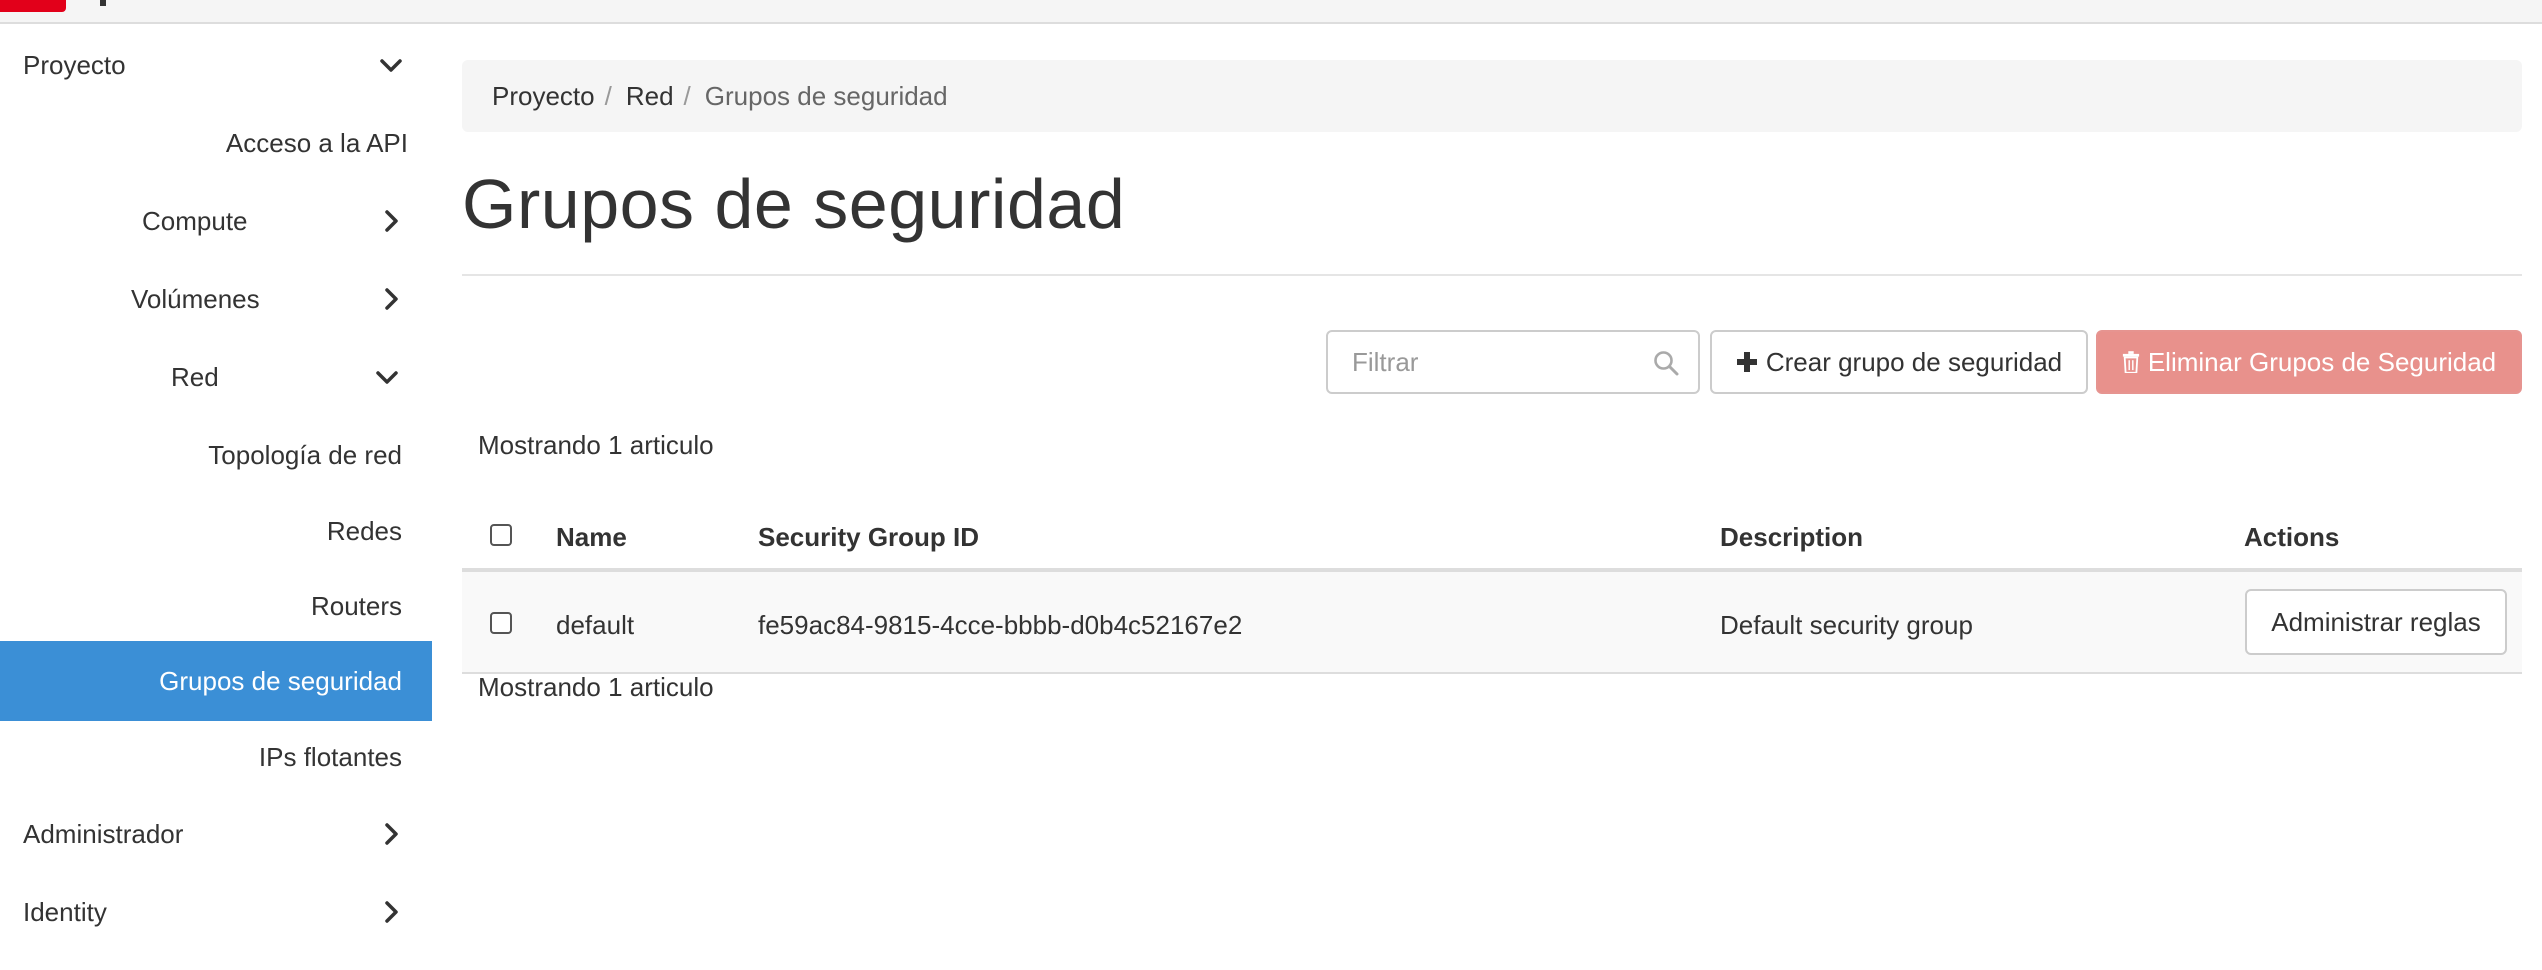  I want to click on sidebar-item-proyecto: Proyecto, so click(216, 65).